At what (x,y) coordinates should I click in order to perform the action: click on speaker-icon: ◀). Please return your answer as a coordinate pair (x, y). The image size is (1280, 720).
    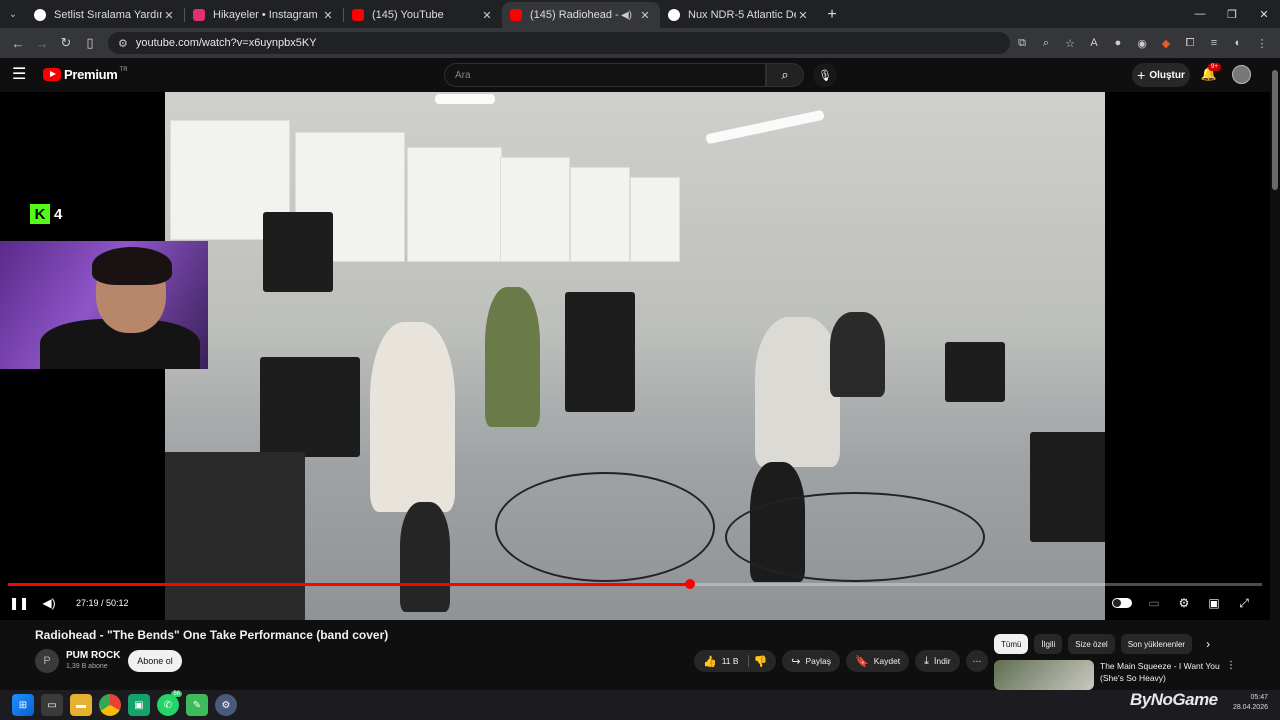
    Looking at the image, I should click on (626, 15).